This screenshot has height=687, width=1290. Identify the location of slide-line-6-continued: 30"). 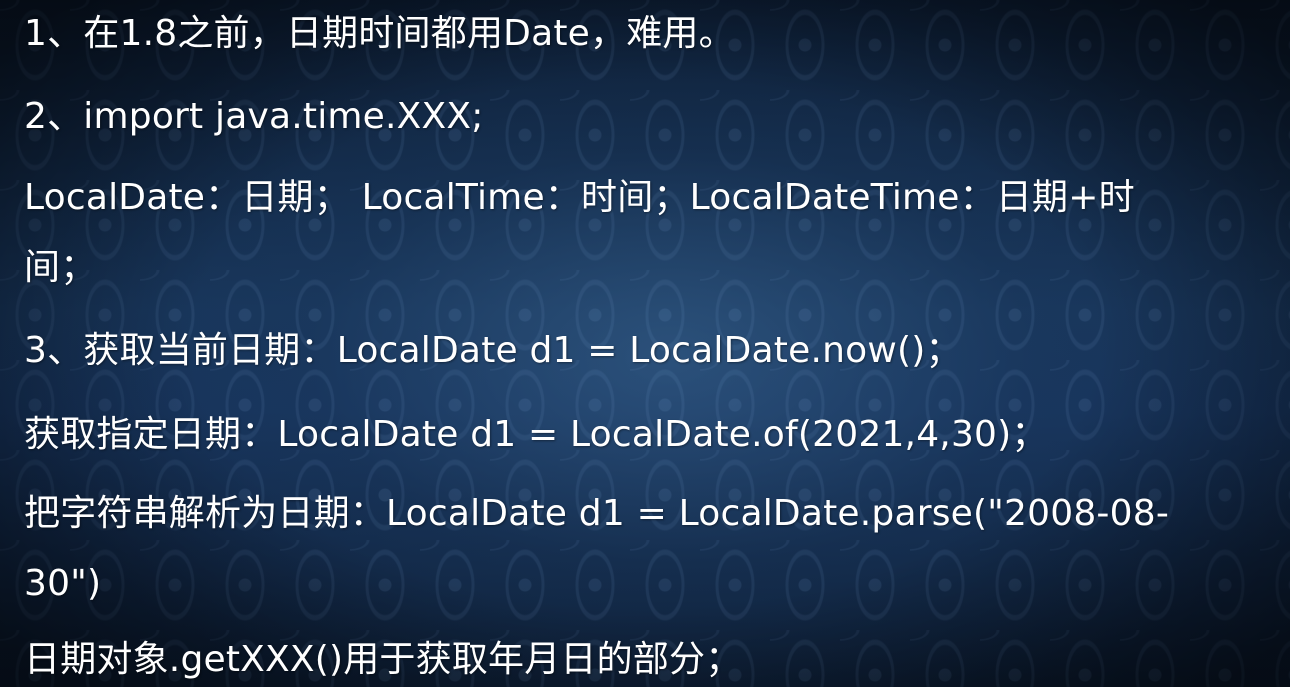
(63, 583).